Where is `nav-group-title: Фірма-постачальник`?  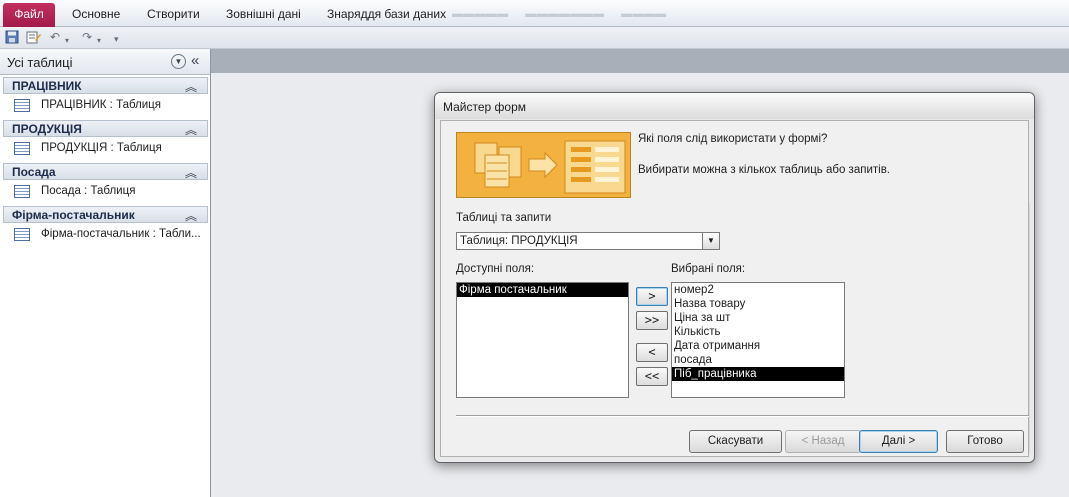 nav-group-title: Фірма-постачальник is located at coordinates (73, 215).